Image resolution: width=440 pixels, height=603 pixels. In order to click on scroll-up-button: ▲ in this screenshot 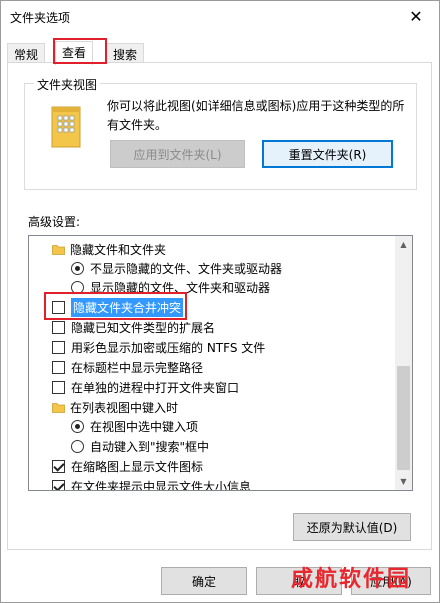, I will do `click(403, 244)`.